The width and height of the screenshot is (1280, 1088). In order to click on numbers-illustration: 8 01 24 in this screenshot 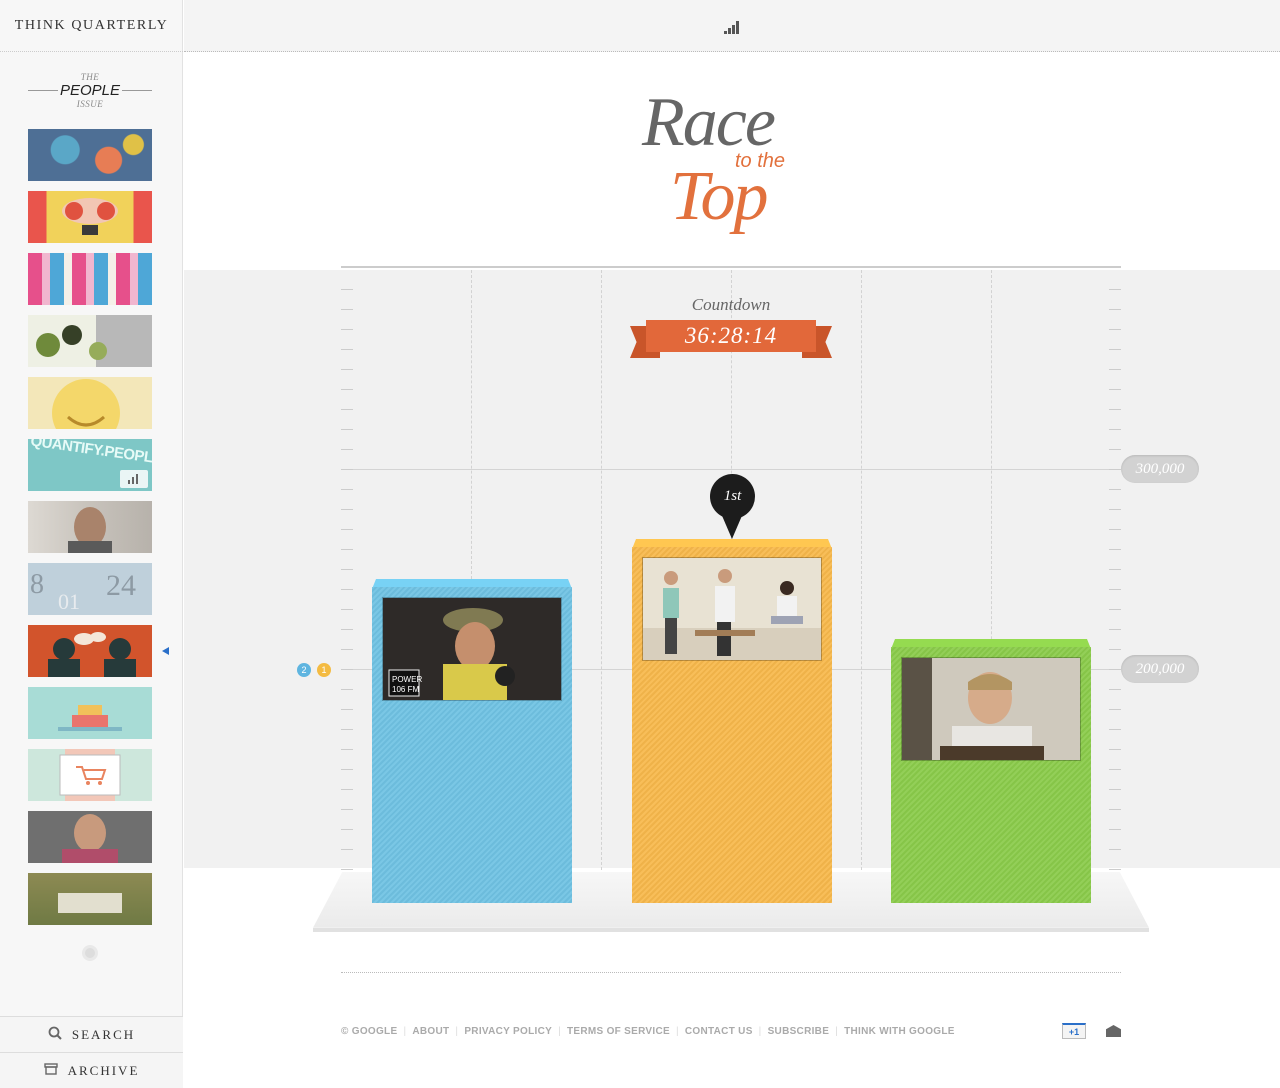, I will do `click(83, 591)`.